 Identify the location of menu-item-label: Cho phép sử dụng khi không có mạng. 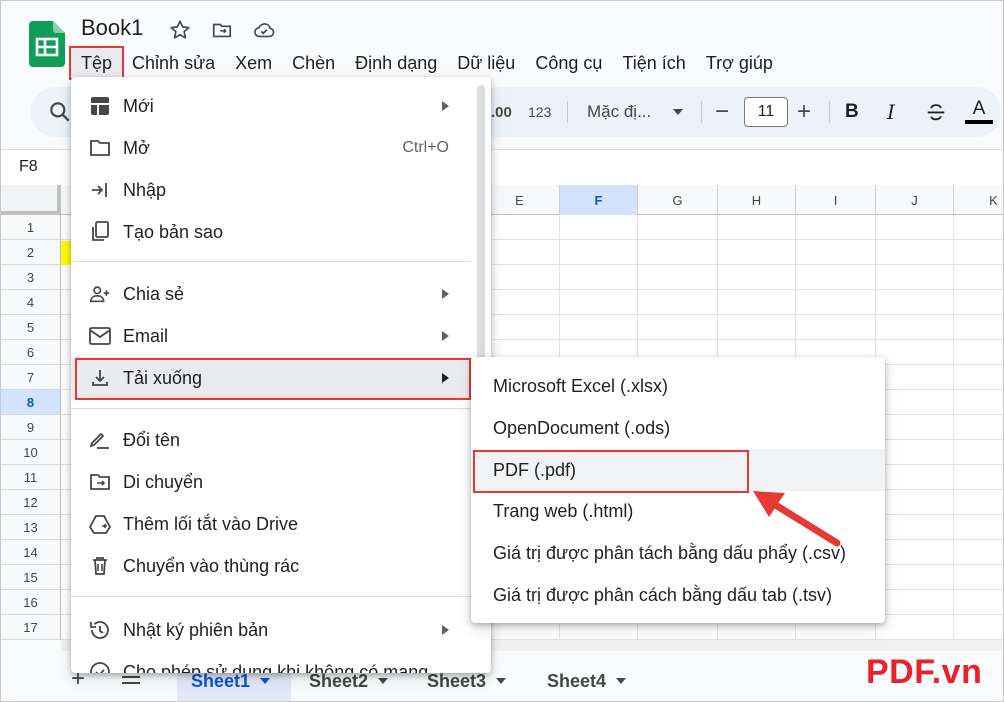
(276, 667).